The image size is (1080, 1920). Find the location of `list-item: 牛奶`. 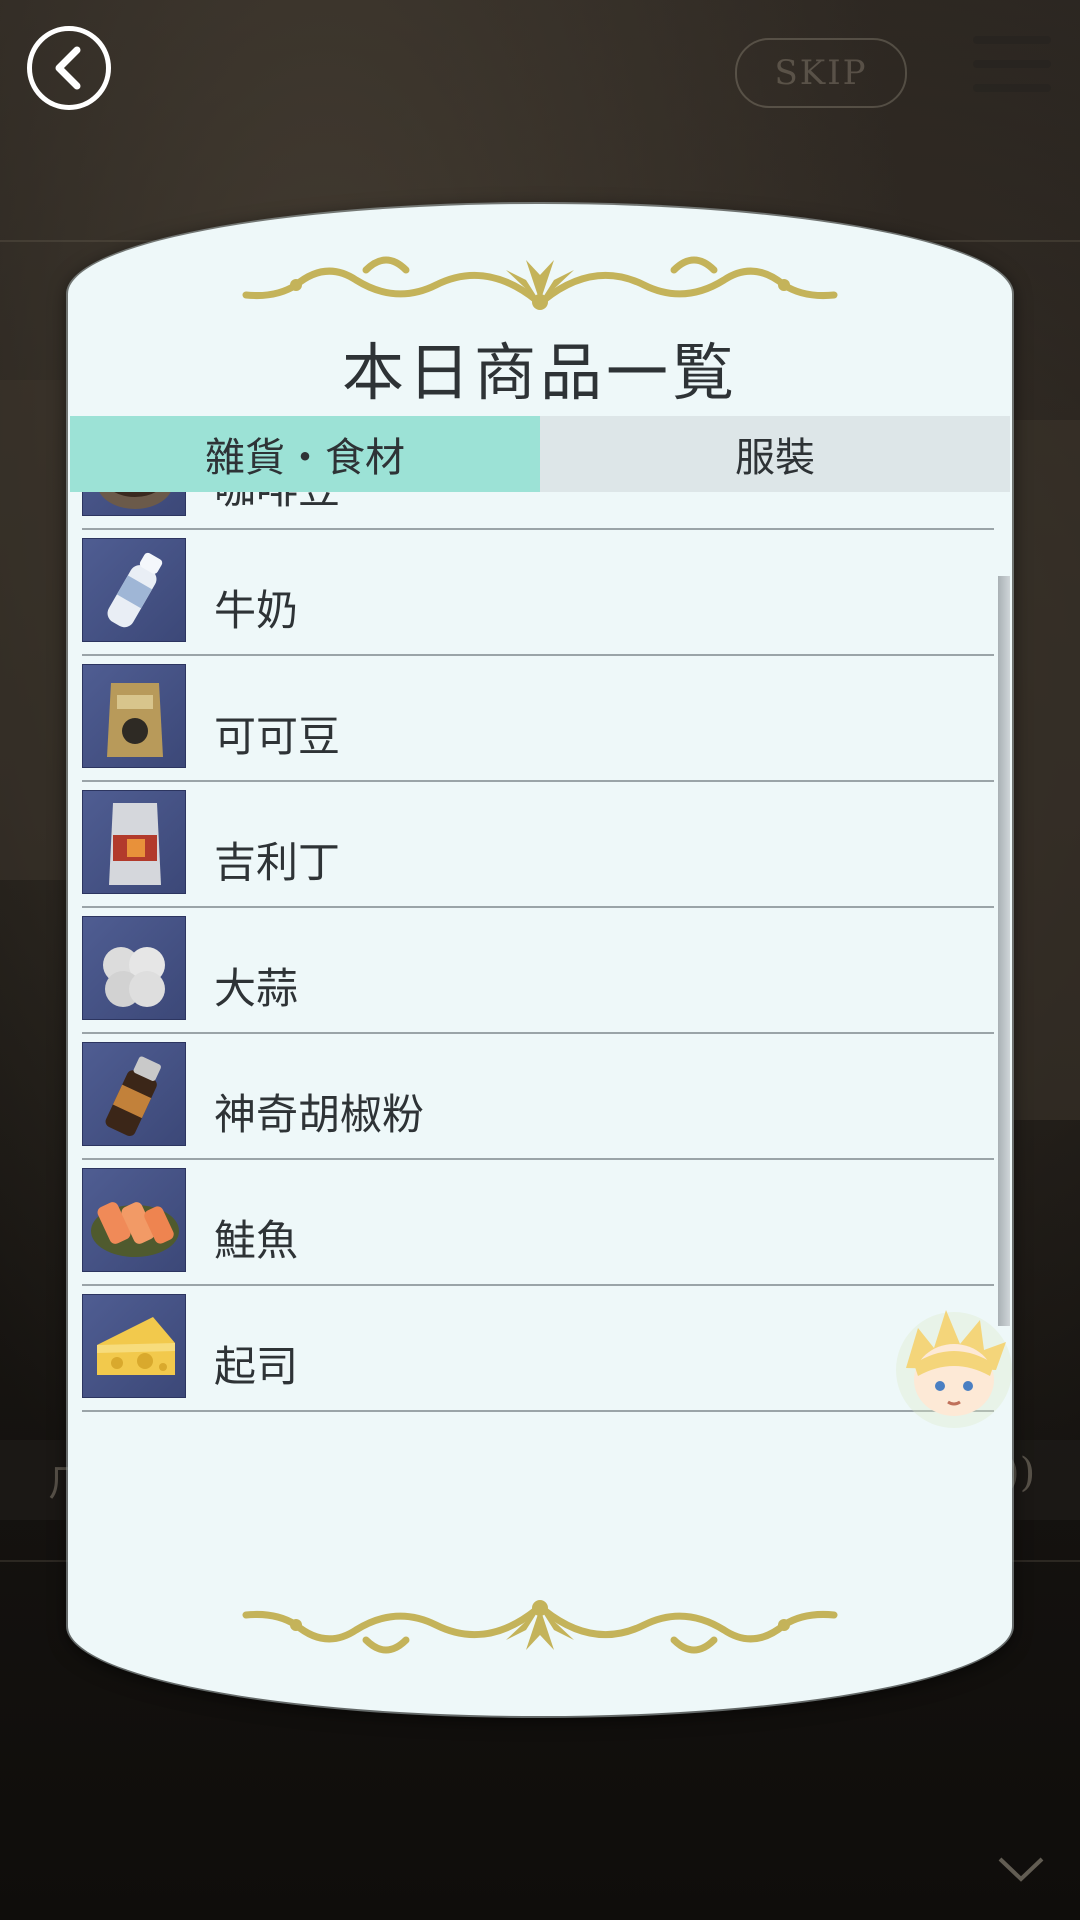

list-item: 牛奶 is located at coordinates (538, 593).